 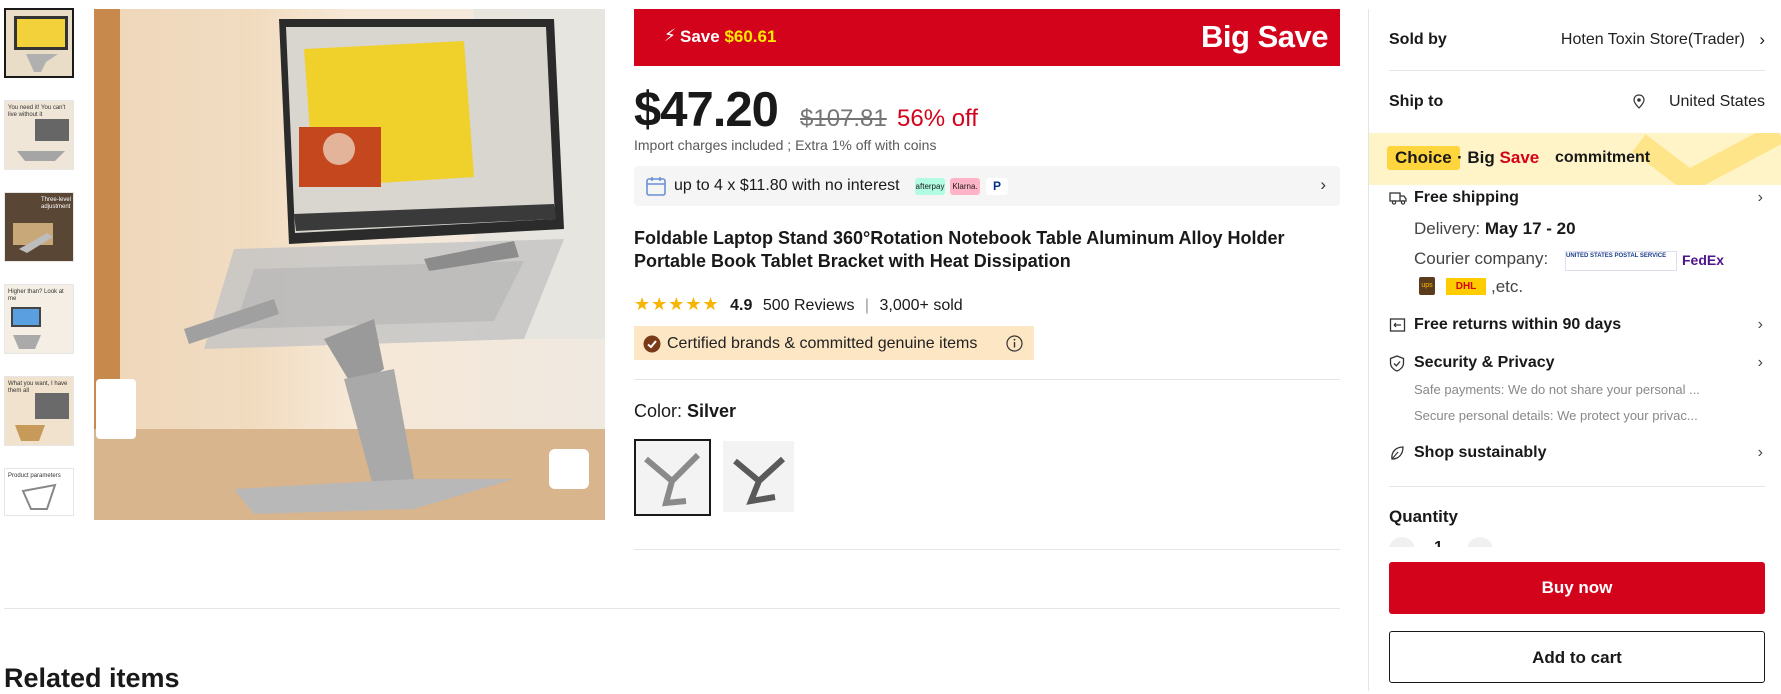 What do you see at coordinates (1717, 102) in the screenshot?
I see `ship-to-country: United States` at bounding box center [1717, 102].